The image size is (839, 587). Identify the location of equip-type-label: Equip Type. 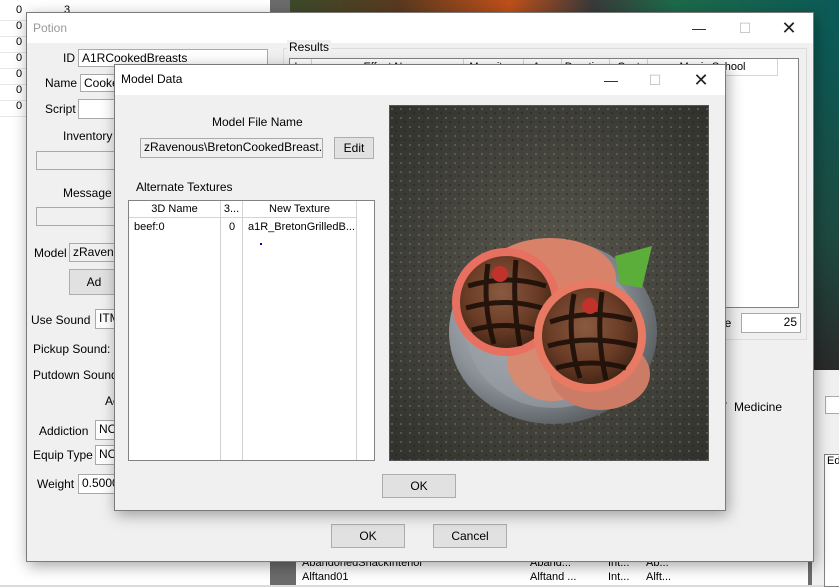
(63, 455).